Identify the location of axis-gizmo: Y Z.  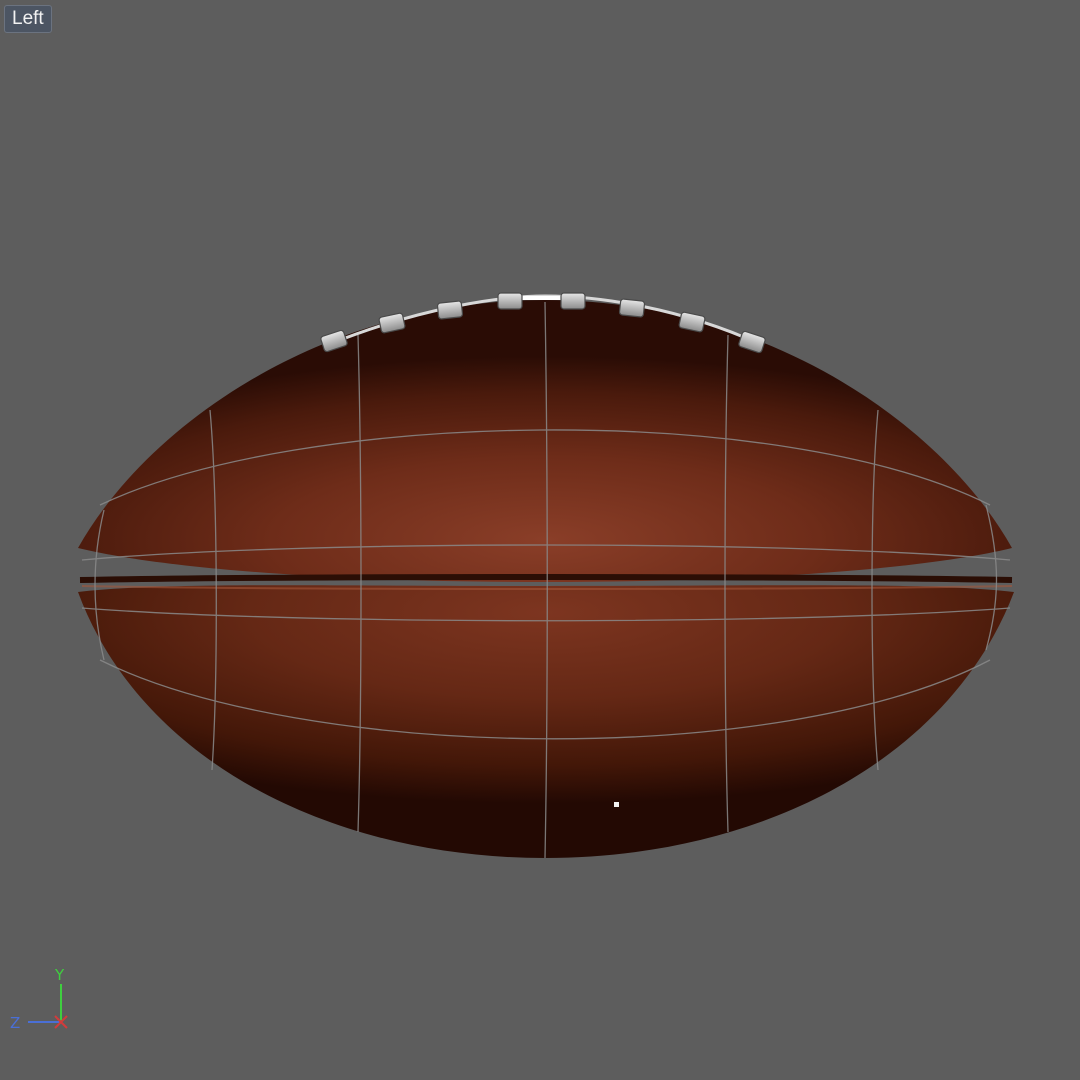
(39, 999).